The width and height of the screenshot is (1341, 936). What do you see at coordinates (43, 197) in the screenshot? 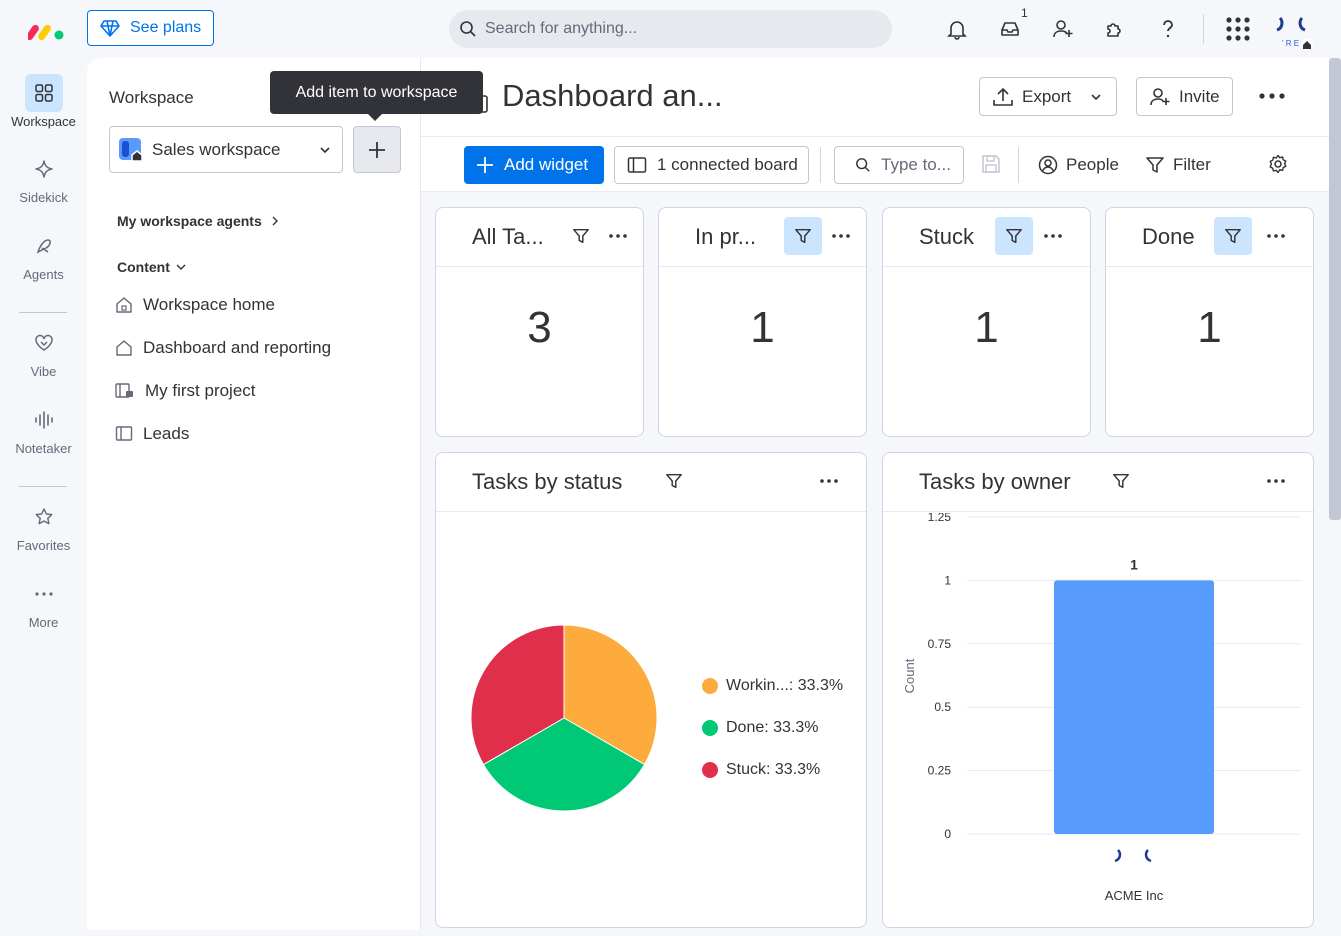
I see `rail-label: Sidekick` at bounding box center [43, 197].